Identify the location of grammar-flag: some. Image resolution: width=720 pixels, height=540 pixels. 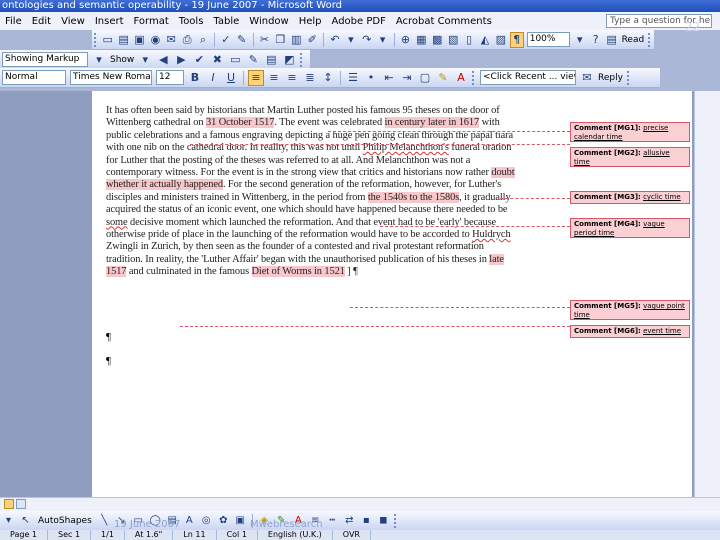
(117, 222).